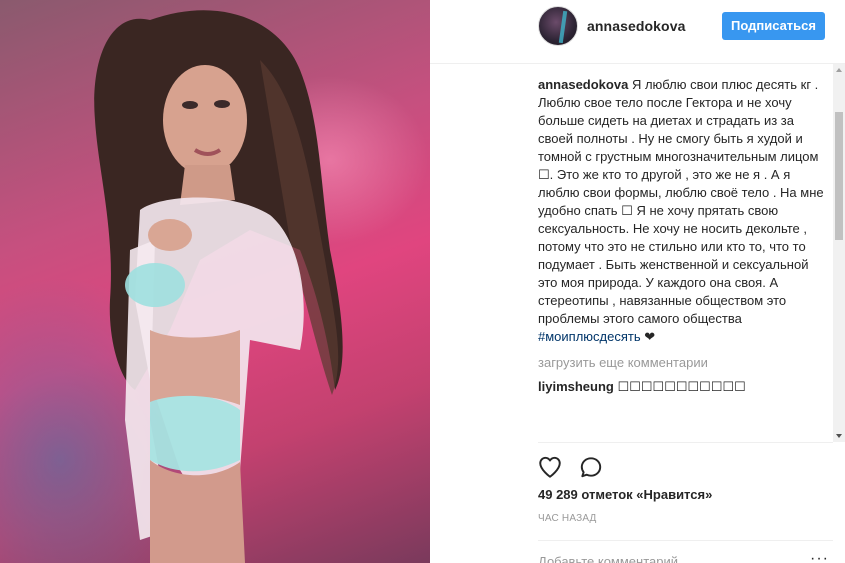  Describe the element at coordinates (773, 26) in the screenshot. I see `follow-button: Подписаться` at that location.